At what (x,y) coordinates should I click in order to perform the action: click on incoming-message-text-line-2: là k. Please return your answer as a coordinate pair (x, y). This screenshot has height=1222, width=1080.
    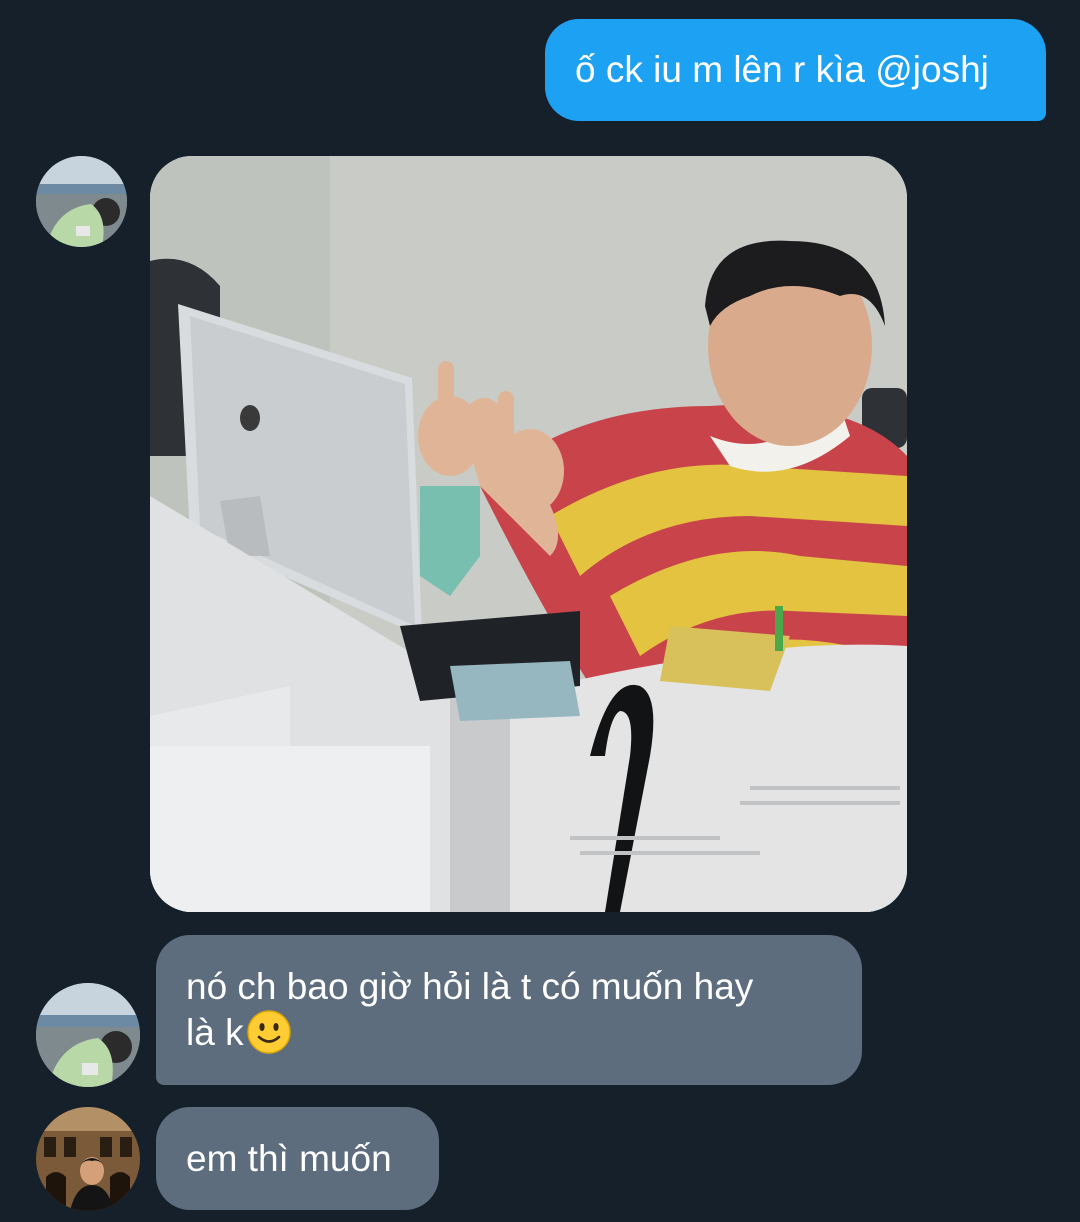
    Looking at the image, I should click on (509, 1032).